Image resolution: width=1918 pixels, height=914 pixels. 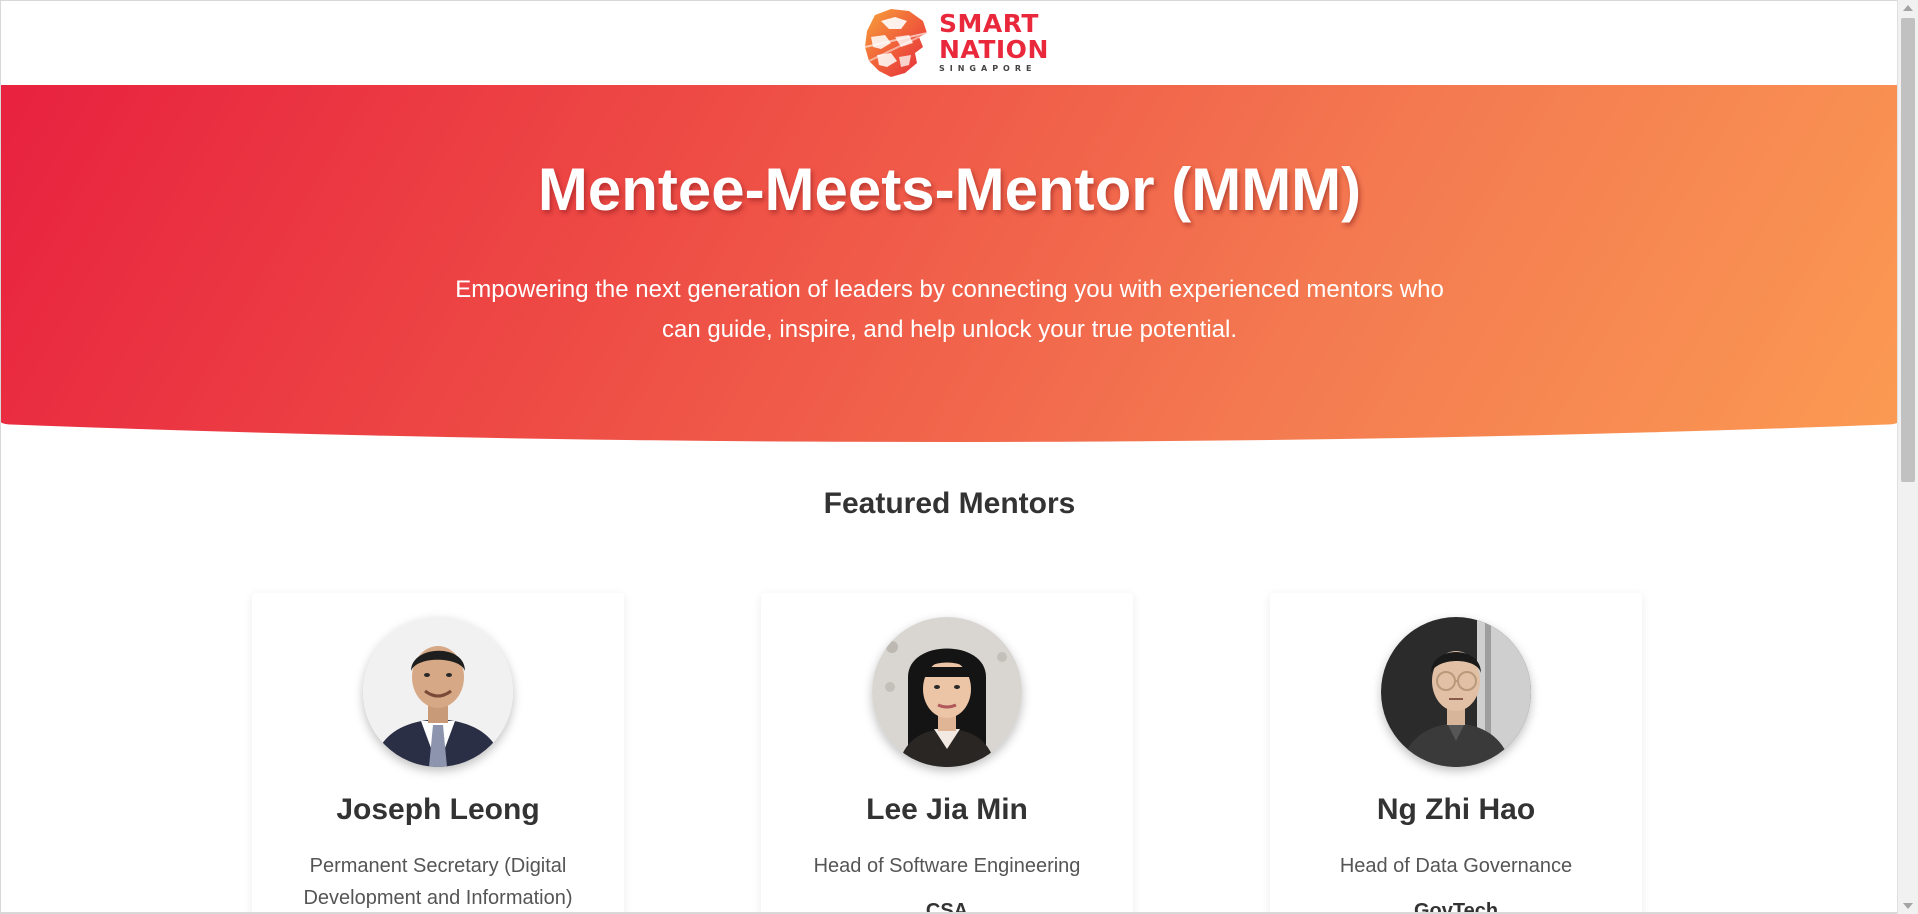 What do you see at coordinates (988, 68) in the screenshot?
I see `logo-line-singapore: SINGAPORE` at bounding box center [988, 68].